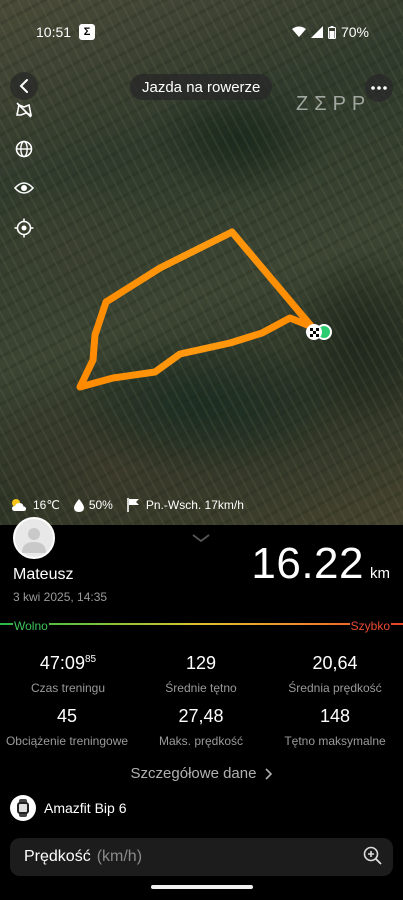 The width and height of the screenshot is (403, 900). I want to click on droplet-icon, so click(78, 505).